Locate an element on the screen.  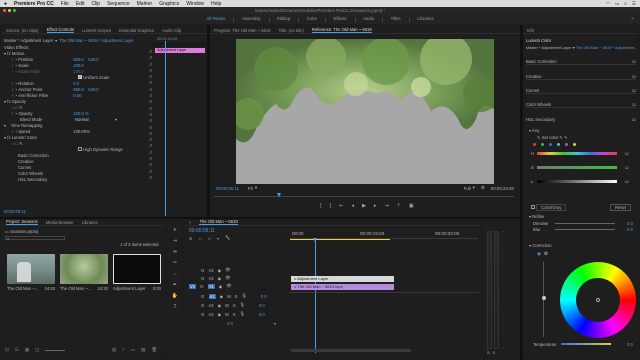
effect-controls-timecode: 00:00:05:11 is located at coordinates (15, 211).